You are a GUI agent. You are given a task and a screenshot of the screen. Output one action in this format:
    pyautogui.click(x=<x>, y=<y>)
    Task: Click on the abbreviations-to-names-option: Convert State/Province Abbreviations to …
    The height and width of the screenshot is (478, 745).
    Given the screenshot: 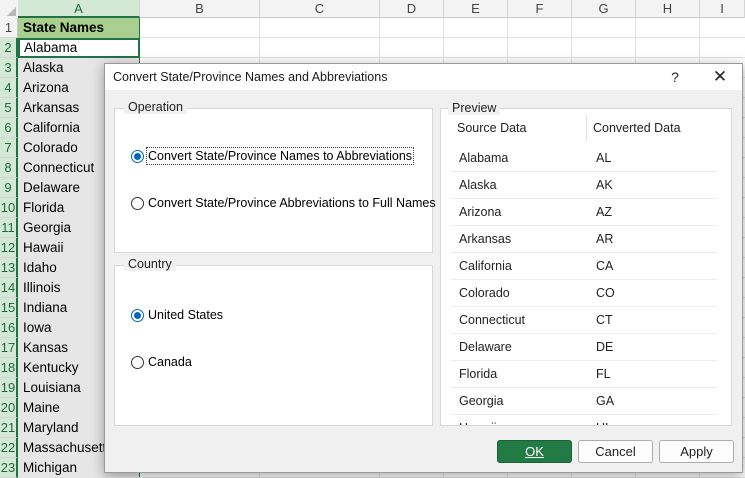 What is the action you would take?
    pyautogui.click(x=283, y=203)
    